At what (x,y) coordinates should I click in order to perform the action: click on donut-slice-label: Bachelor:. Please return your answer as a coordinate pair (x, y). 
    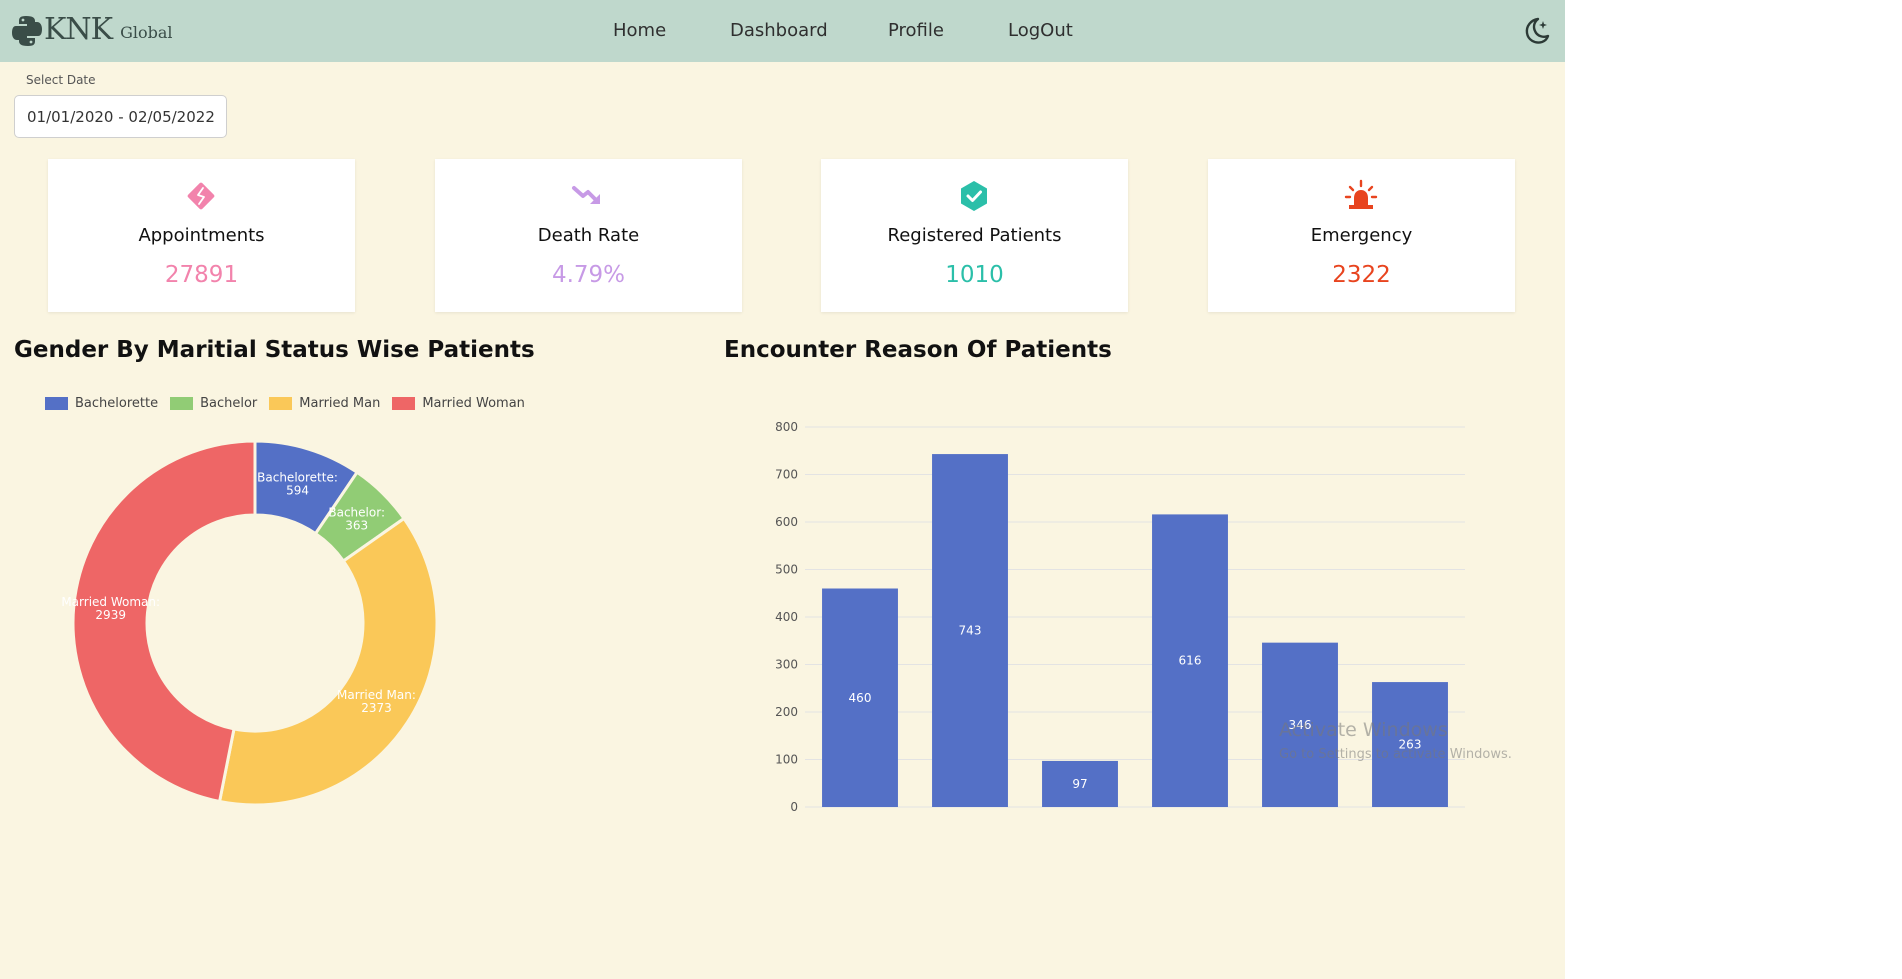
    Looking at the image, I should click on (356, 513).